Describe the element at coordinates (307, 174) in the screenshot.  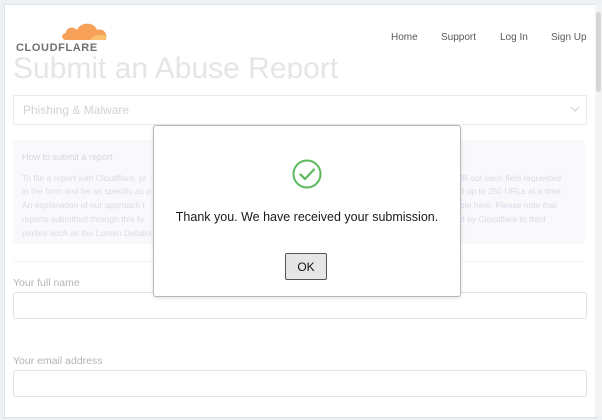
I see `success-check-icon` at that location.